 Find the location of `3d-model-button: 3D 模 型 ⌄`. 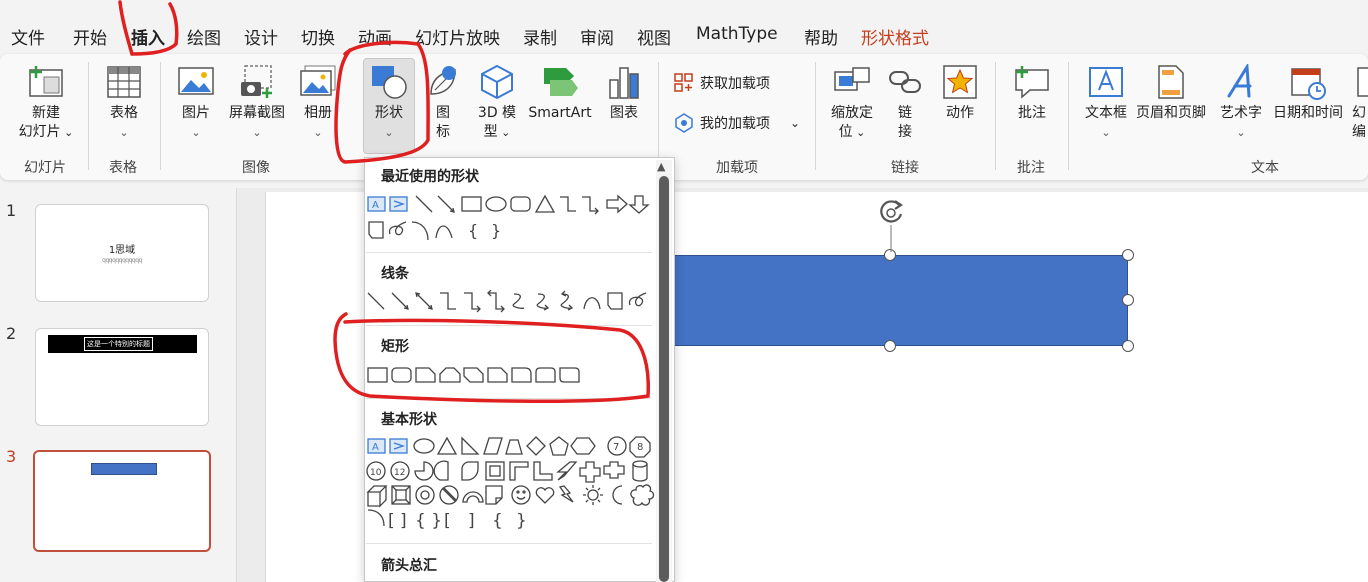

3d-model-button: 3D 模 型 ⌄ is located at coordinates (497, 103).